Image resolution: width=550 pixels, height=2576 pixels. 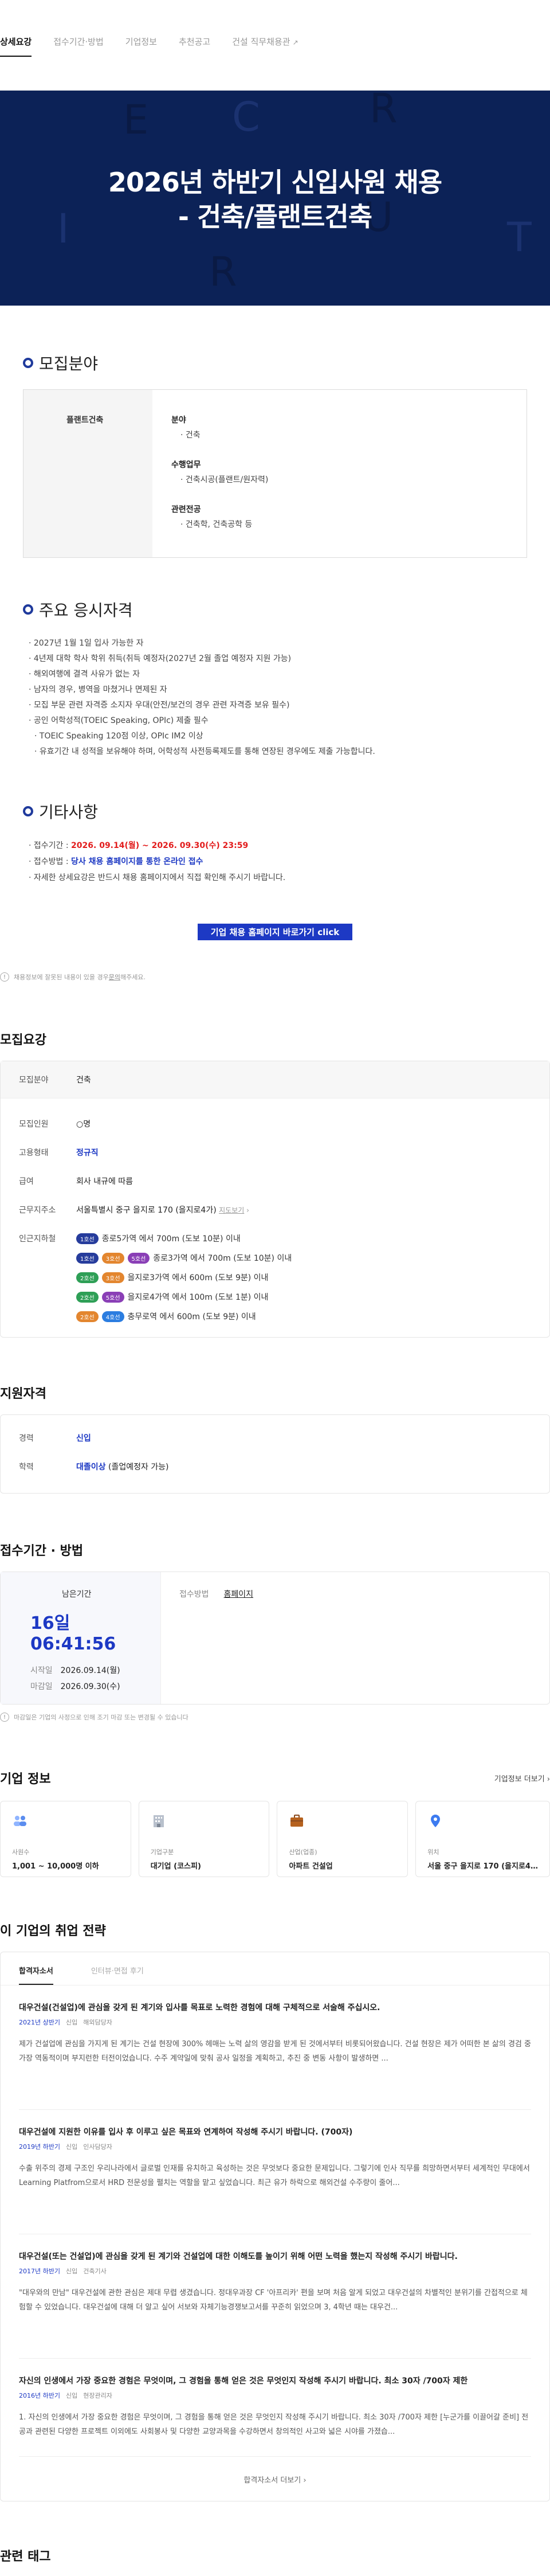 I want to click on end-value: 2026.09.30(수), so click(x=90, y=1686).